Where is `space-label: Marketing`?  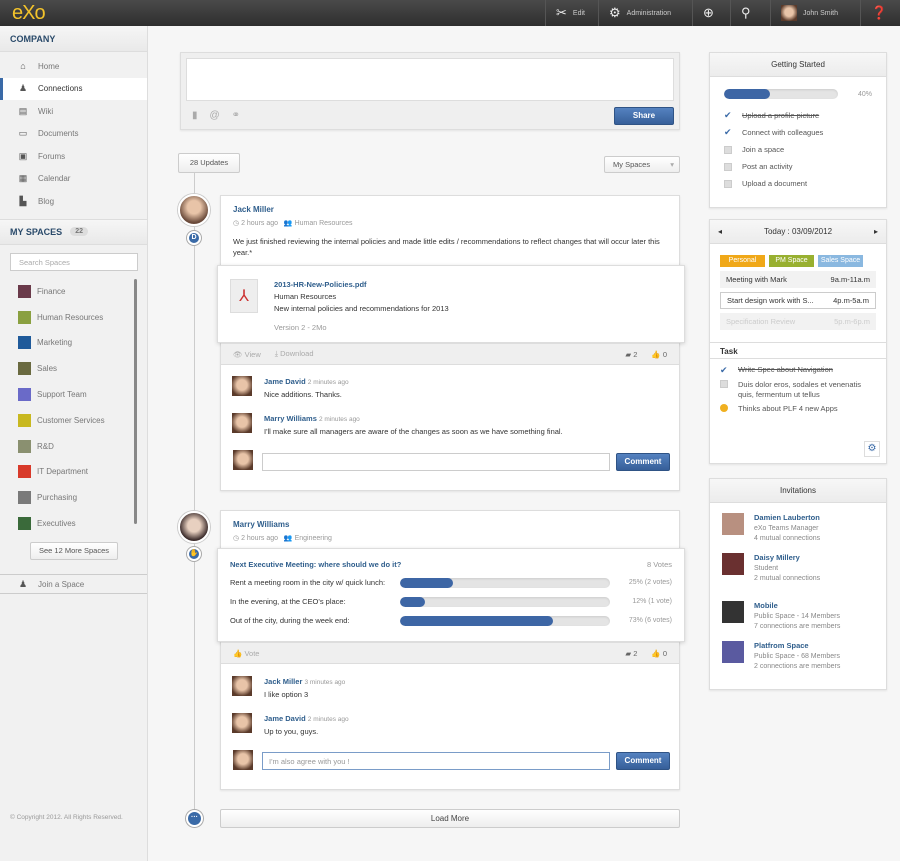
space-label: Marketing is located at coordinates (55, 343).